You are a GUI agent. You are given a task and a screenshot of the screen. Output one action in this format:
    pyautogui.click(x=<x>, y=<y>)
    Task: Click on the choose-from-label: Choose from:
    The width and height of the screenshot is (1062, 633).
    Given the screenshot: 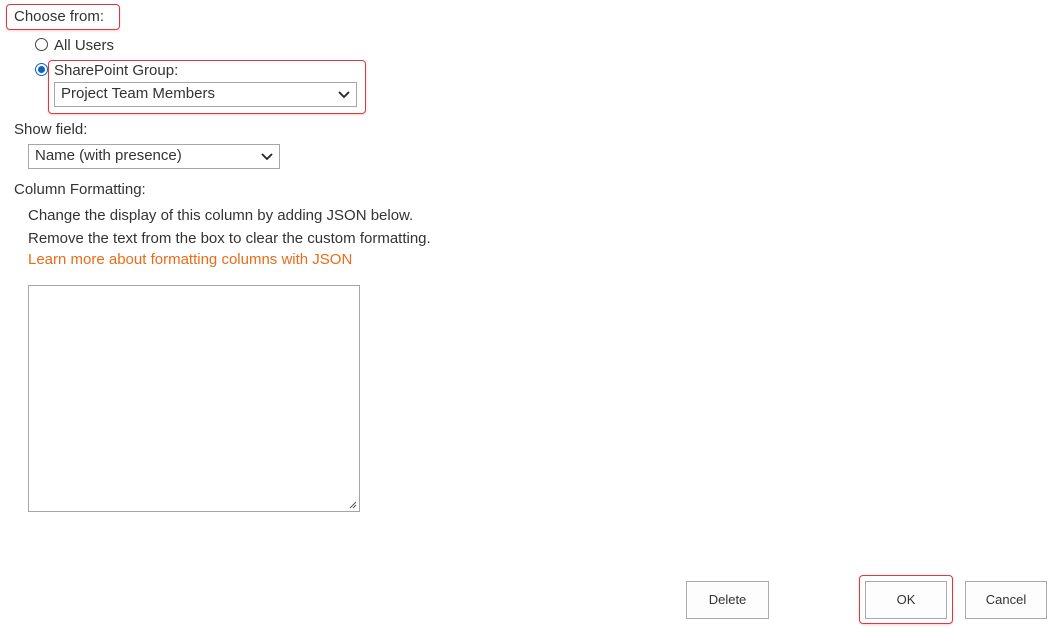 What is the action you would take?
    pyautogui.click(x=59, y=16)
    